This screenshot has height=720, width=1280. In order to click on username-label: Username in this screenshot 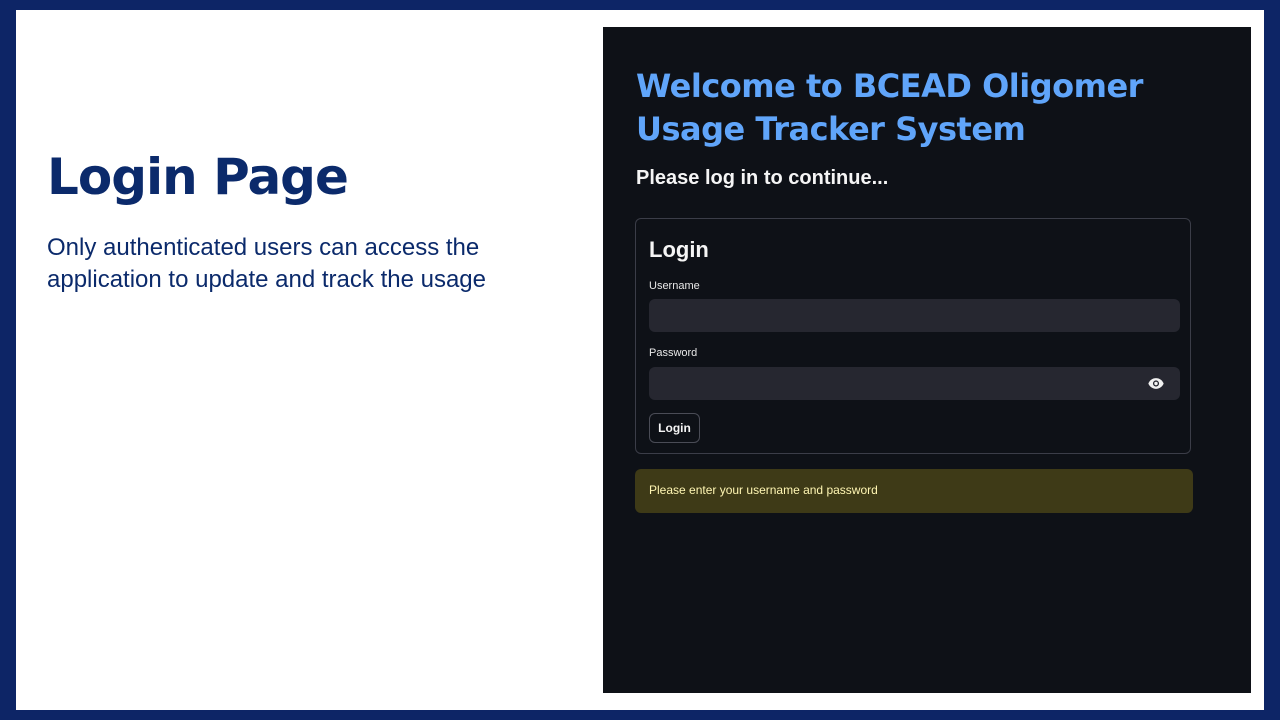, I will do `click(674, 286)`.